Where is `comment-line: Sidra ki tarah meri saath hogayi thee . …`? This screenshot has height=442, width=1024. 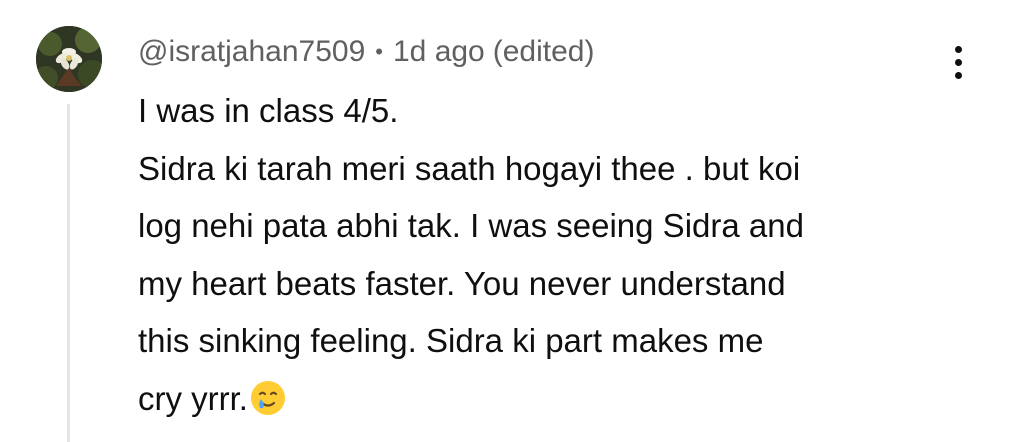
comment-line: Sidra ki tarah meri saath hogayi thee . … is located at coordinates (469, 168).